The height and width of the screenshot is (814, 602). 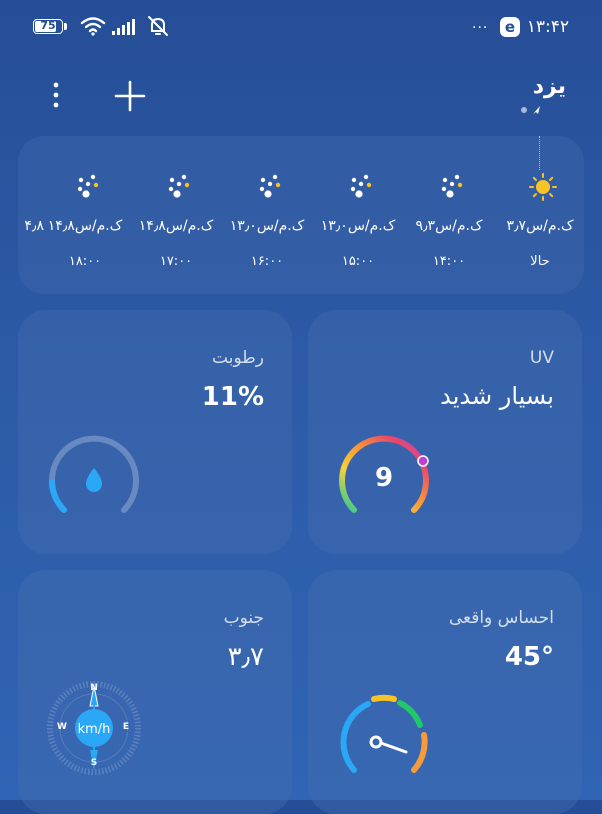 What do you see at coordinates (267, 215) in the screenshot?
I see `hour-item: ۱۳٫۰ک.م/س ۱۶:۰۰` at bounding box center [267, 215].